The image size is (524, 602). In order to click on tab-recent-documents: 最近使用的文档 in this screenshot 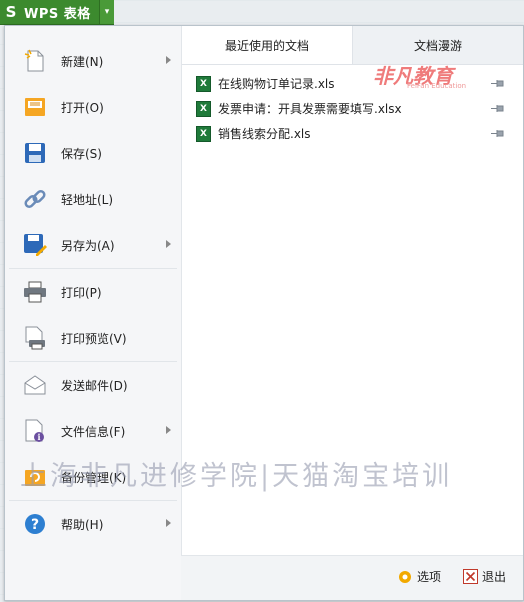, I will do `click(267, 45)`.